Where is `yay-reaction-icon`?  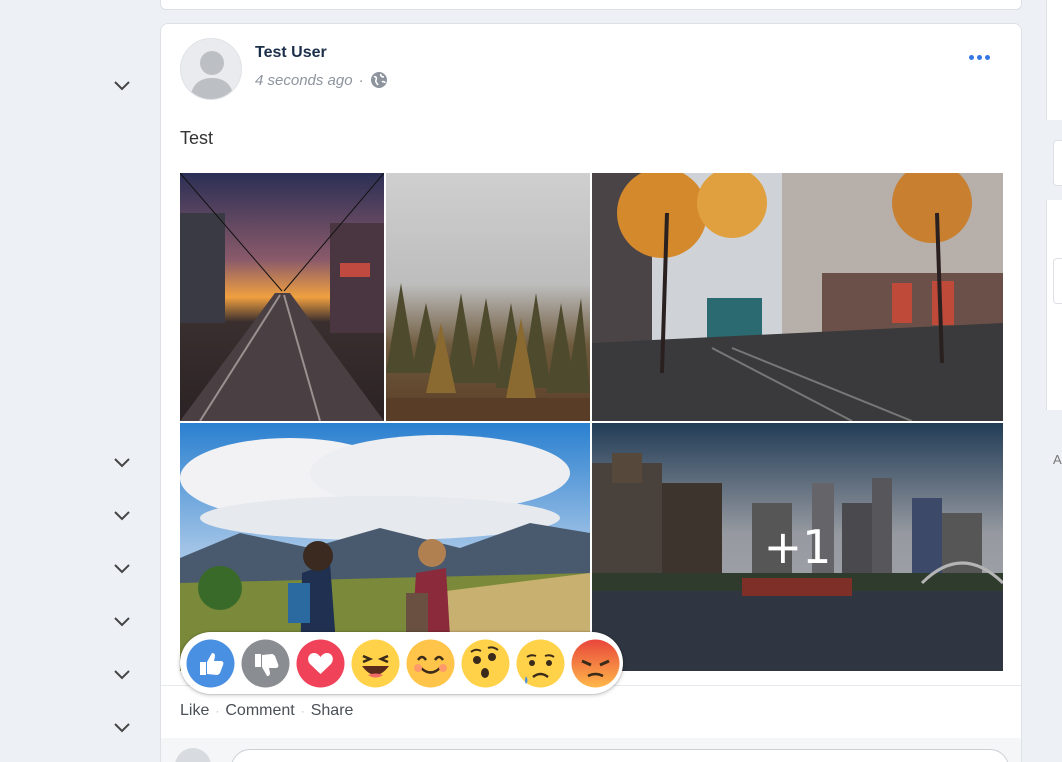
yay-reaction-icon is located at coordinates (430, 663).